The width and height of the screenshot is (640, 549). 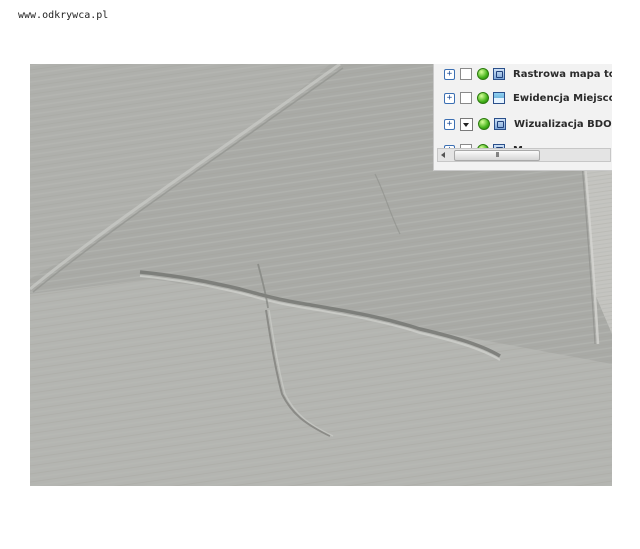 What do you see at coordinates (562, 98) in the screenshot?
I see `layer-label: Ewidencja Miejscowo` at bounding box center [562, 98].